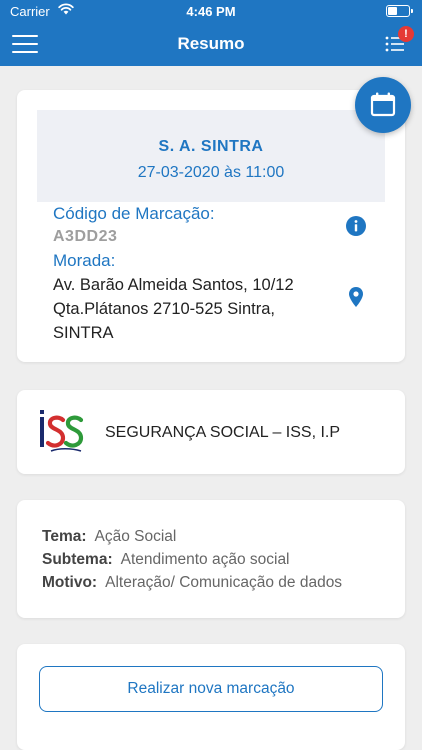 This screenshot has height=750, width=422. Describe the element at coordinates (64, 536) in the screenshot. I see `theme-label: Tema:` at that location.